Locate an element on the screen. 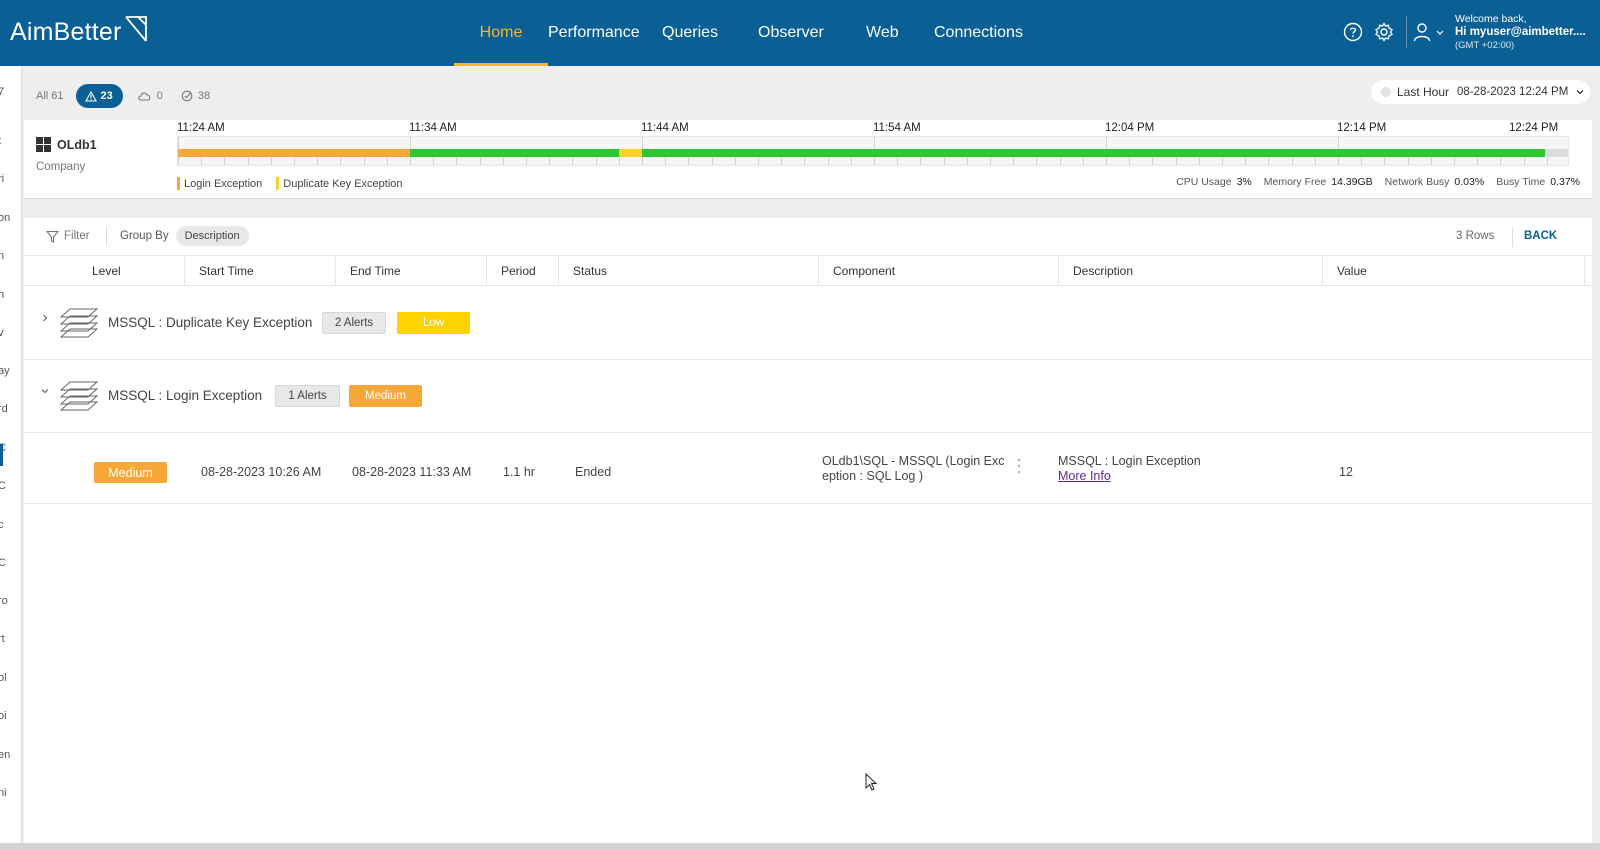  sidebar-item: en is located at coordinates (5, 755).